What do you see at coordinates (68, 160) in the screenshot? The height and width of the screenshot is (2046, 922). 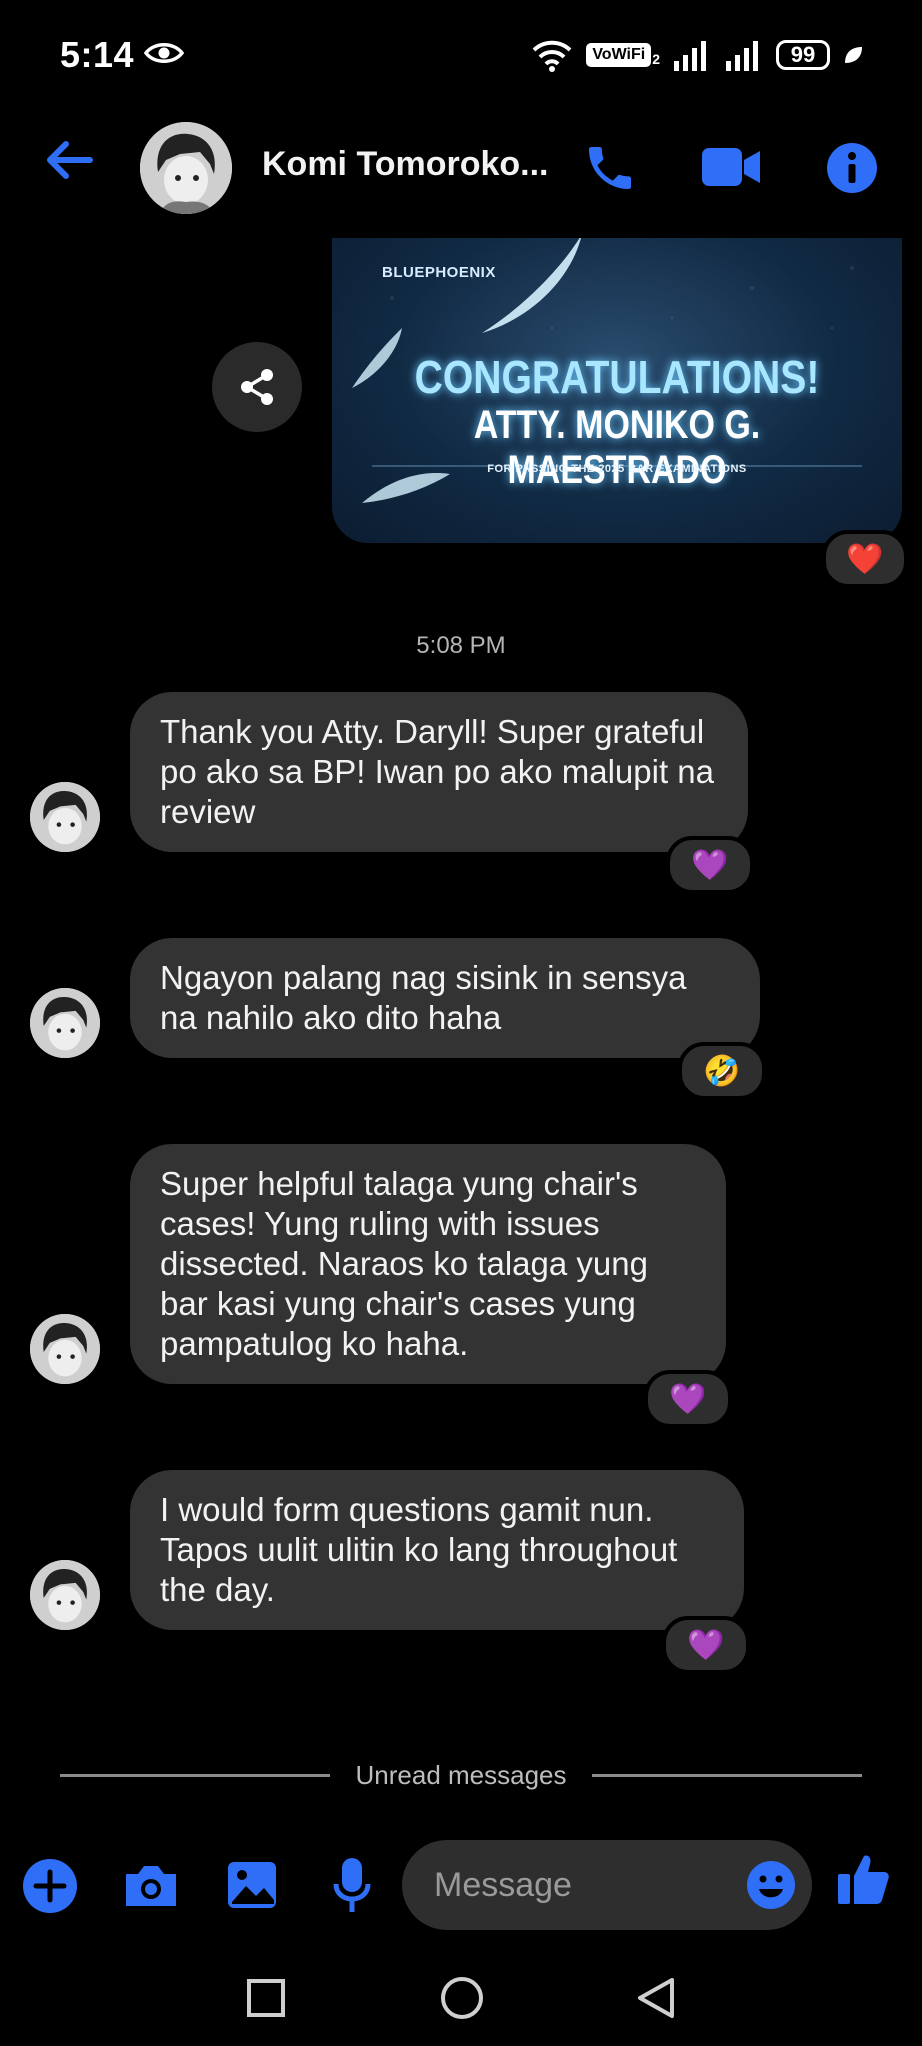 I see `back-arrow-icon` at bounding box center [68, 160].